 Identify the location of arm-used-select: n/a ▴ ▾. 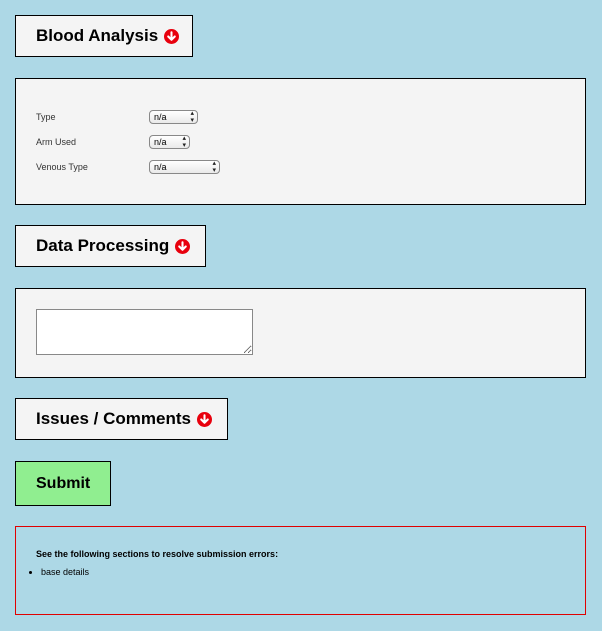
(169, 142).